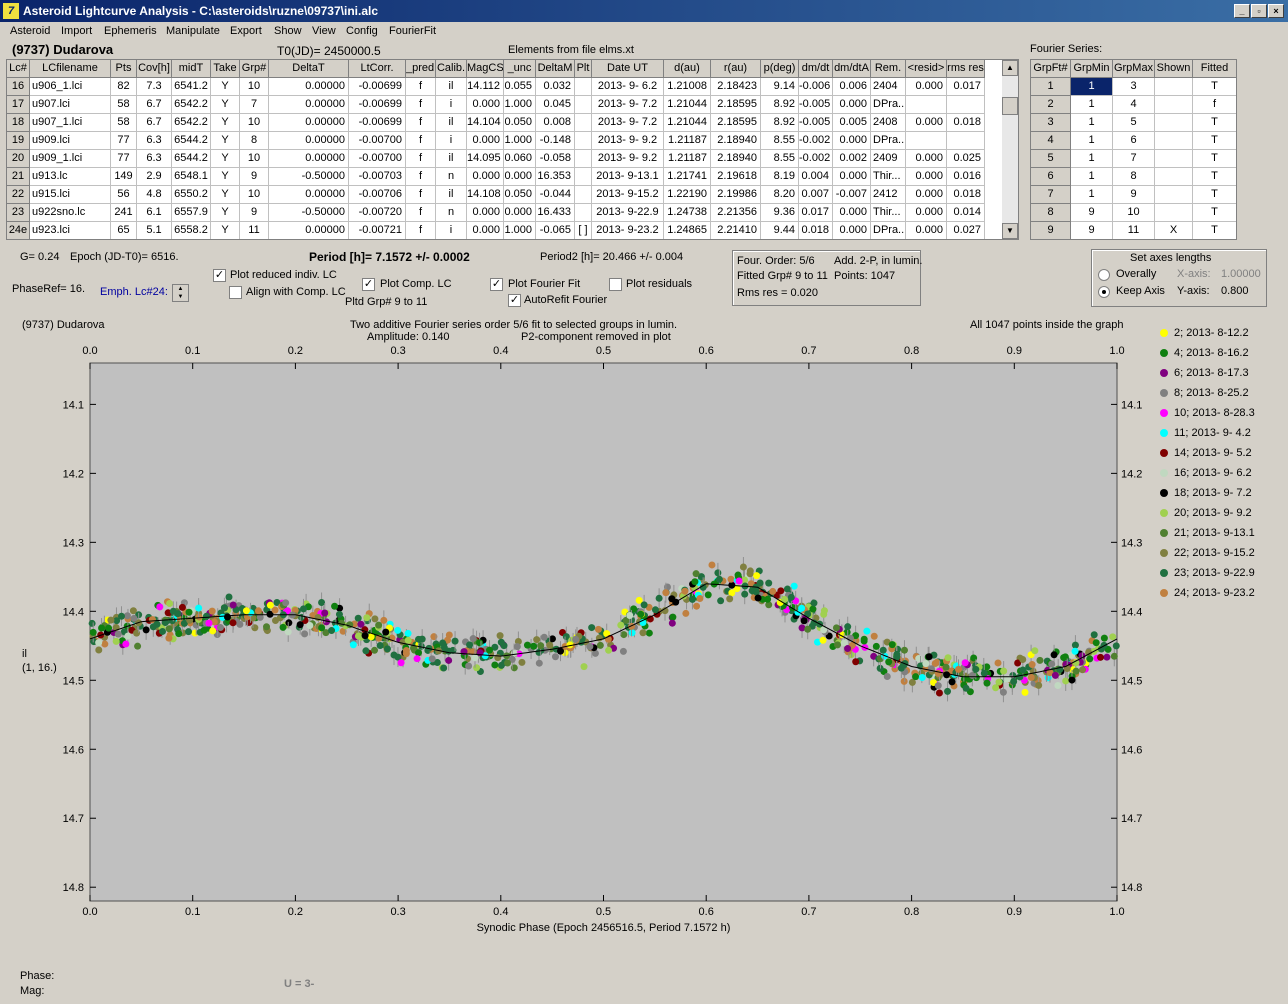  Describe the element at coordinates (500, 351) in the screenshot. I see `x-tick-label-top: 0.4` at that location.